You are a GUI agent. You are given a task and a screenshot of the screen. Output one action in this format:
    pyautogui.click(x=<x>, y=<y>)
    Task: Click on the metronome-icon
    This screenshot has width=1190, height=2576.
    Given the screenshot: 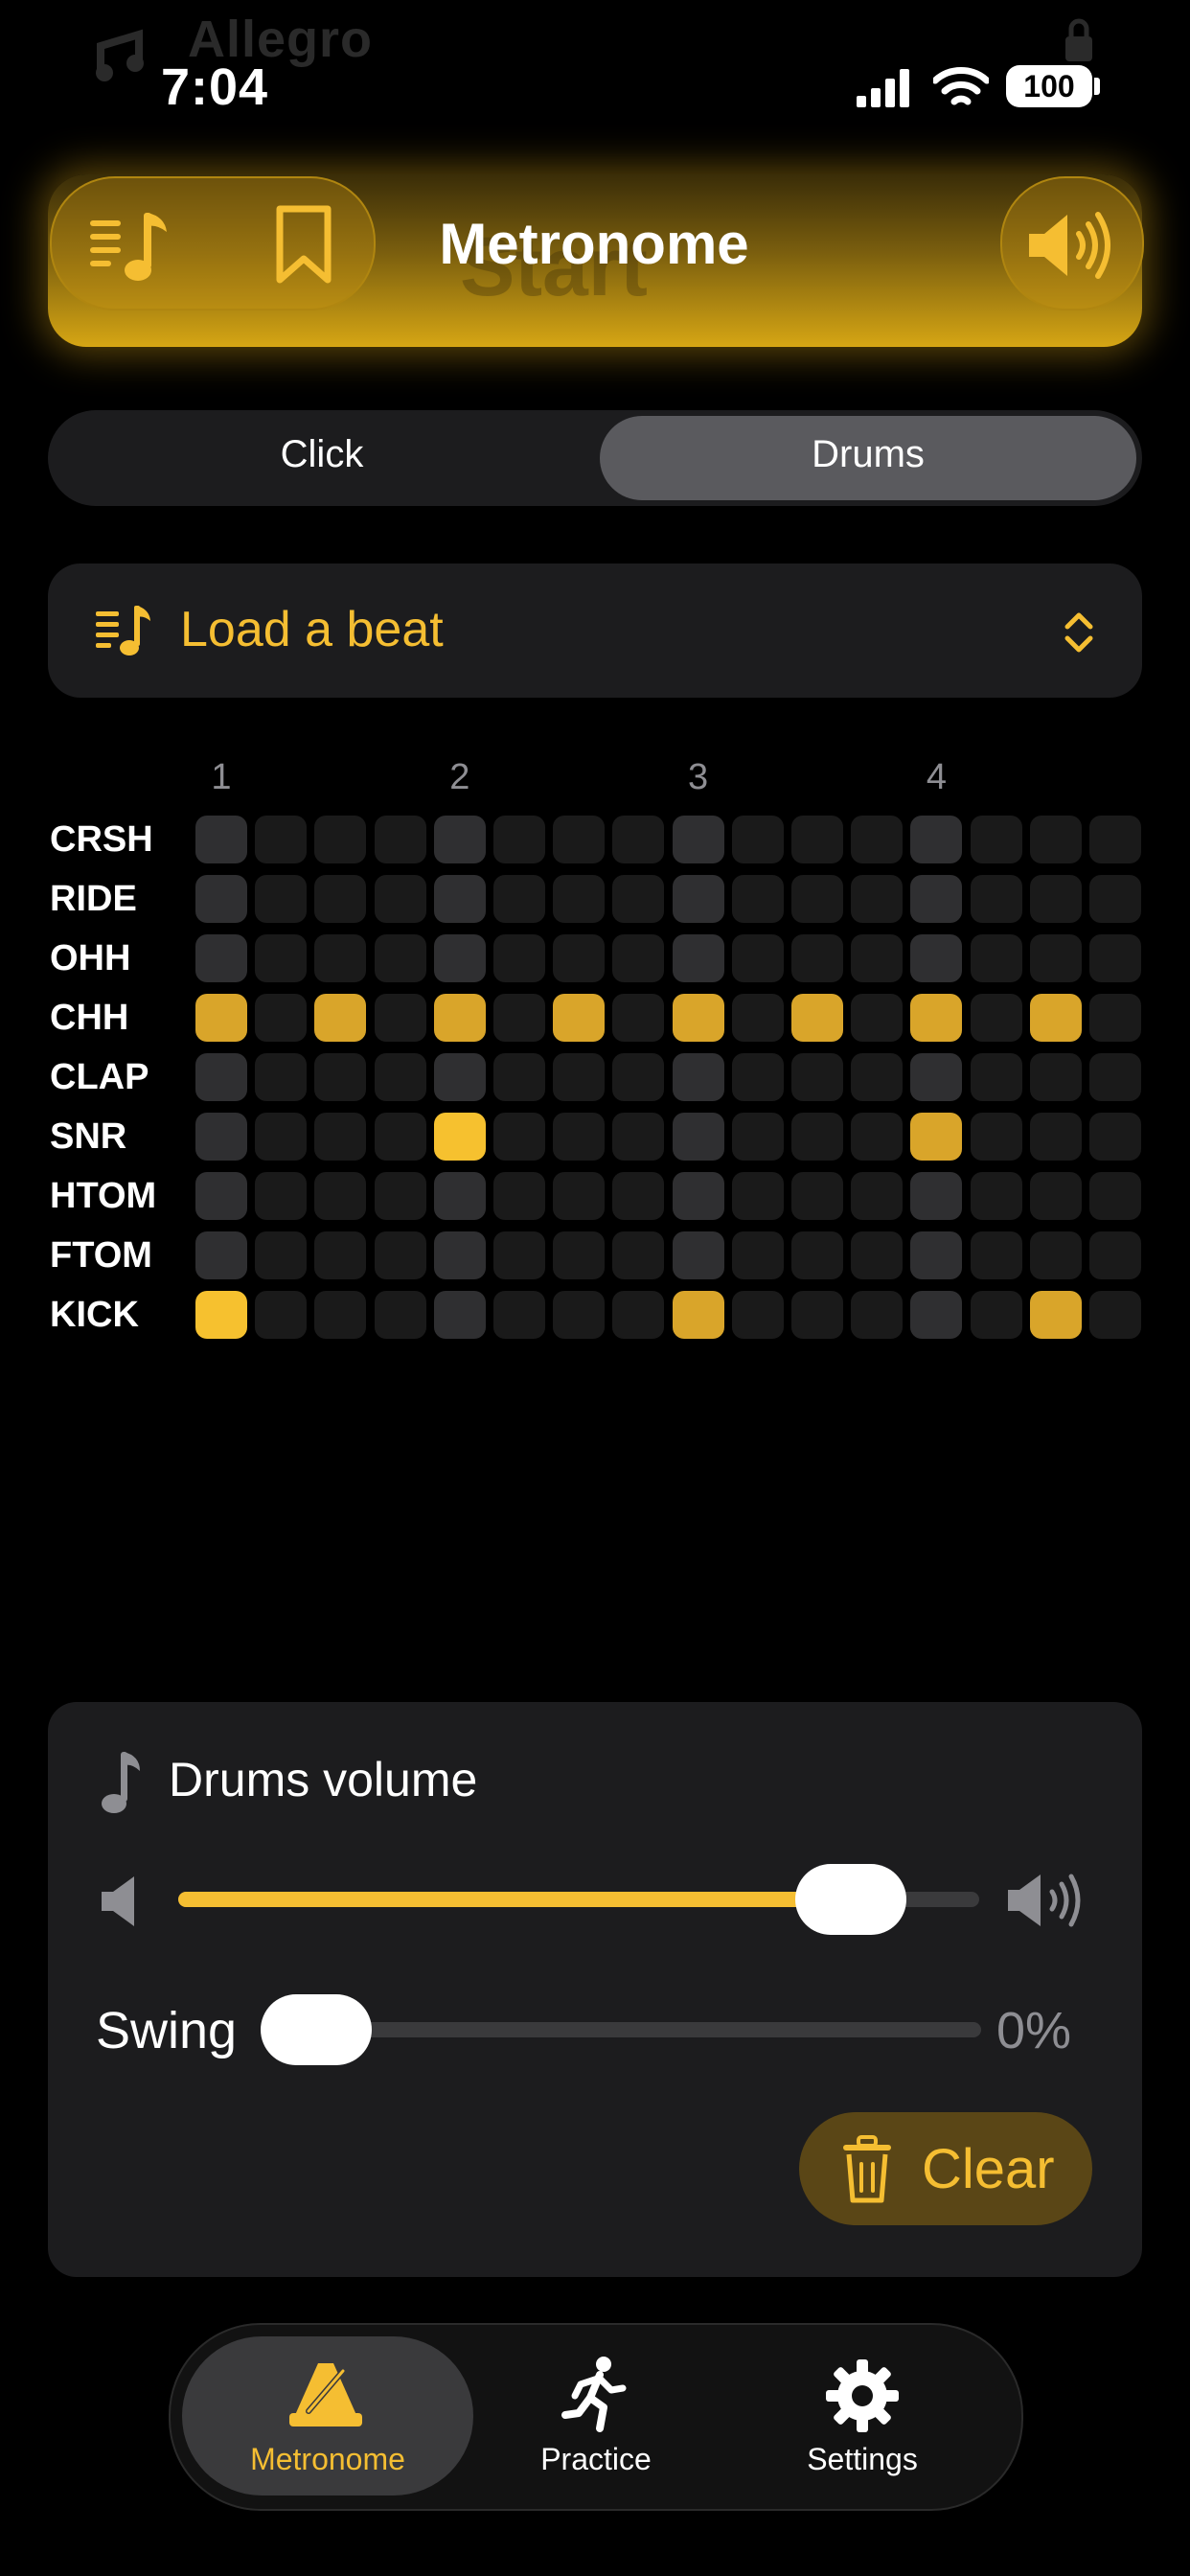 What is the action you would take?
    pyautogui.click(x=326, y=2393)
    